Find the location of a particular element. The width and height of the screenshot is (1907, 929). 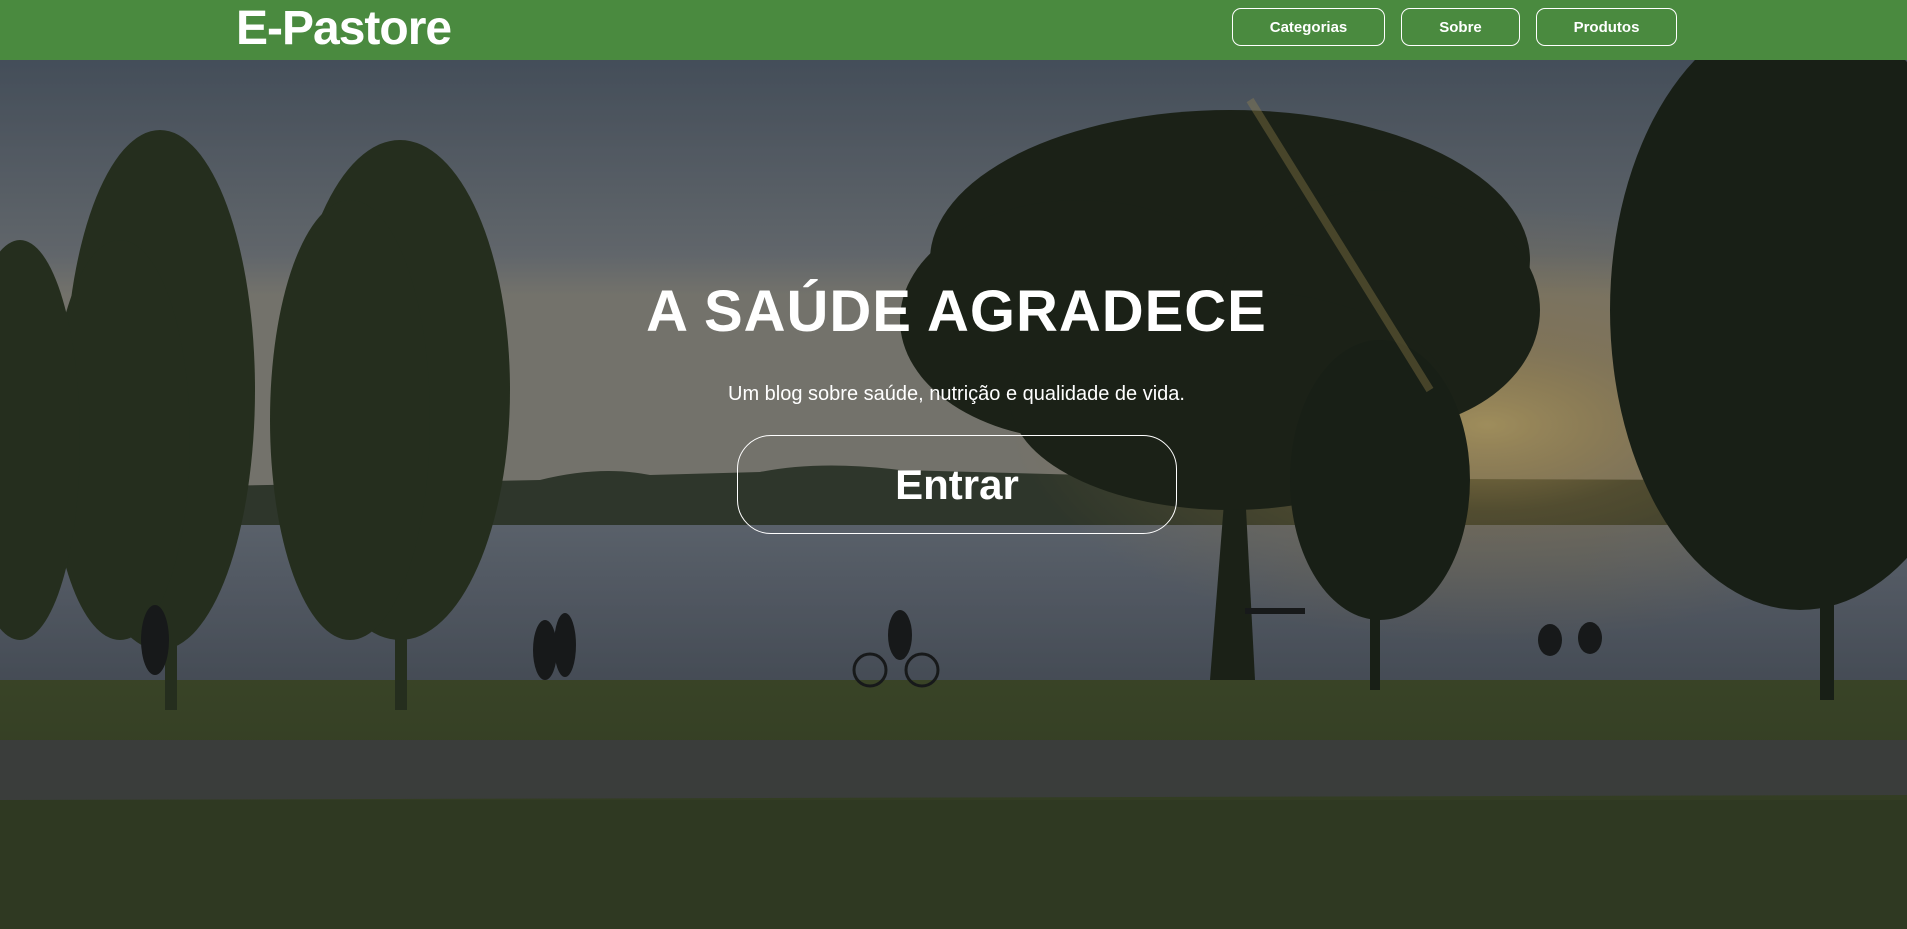

nav-categorias-button: Categorias is located at coordinates (1308, 27).